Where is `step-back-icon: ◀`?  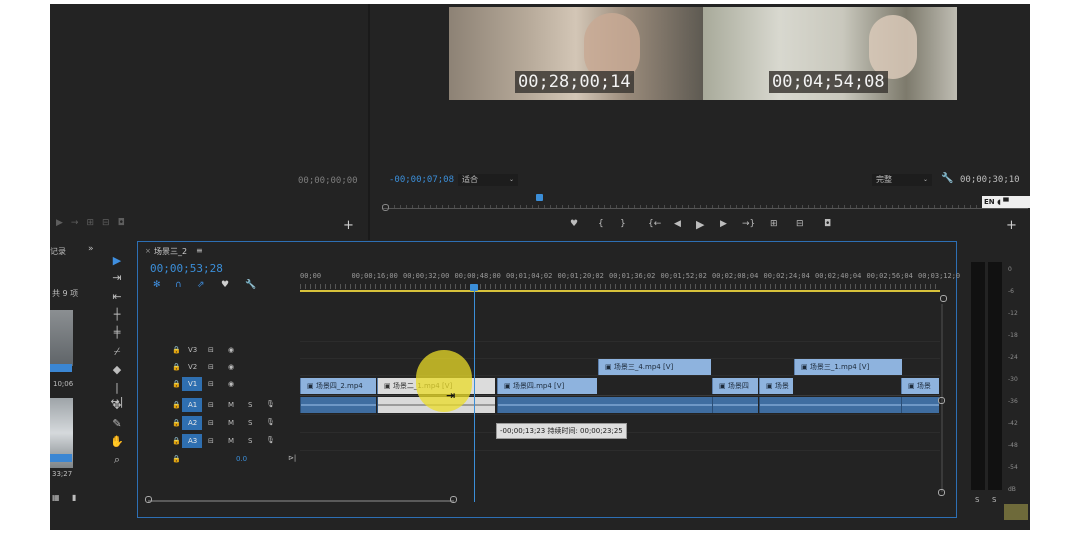
step-back-icon: ◀ is located at coordinates (677, 224).